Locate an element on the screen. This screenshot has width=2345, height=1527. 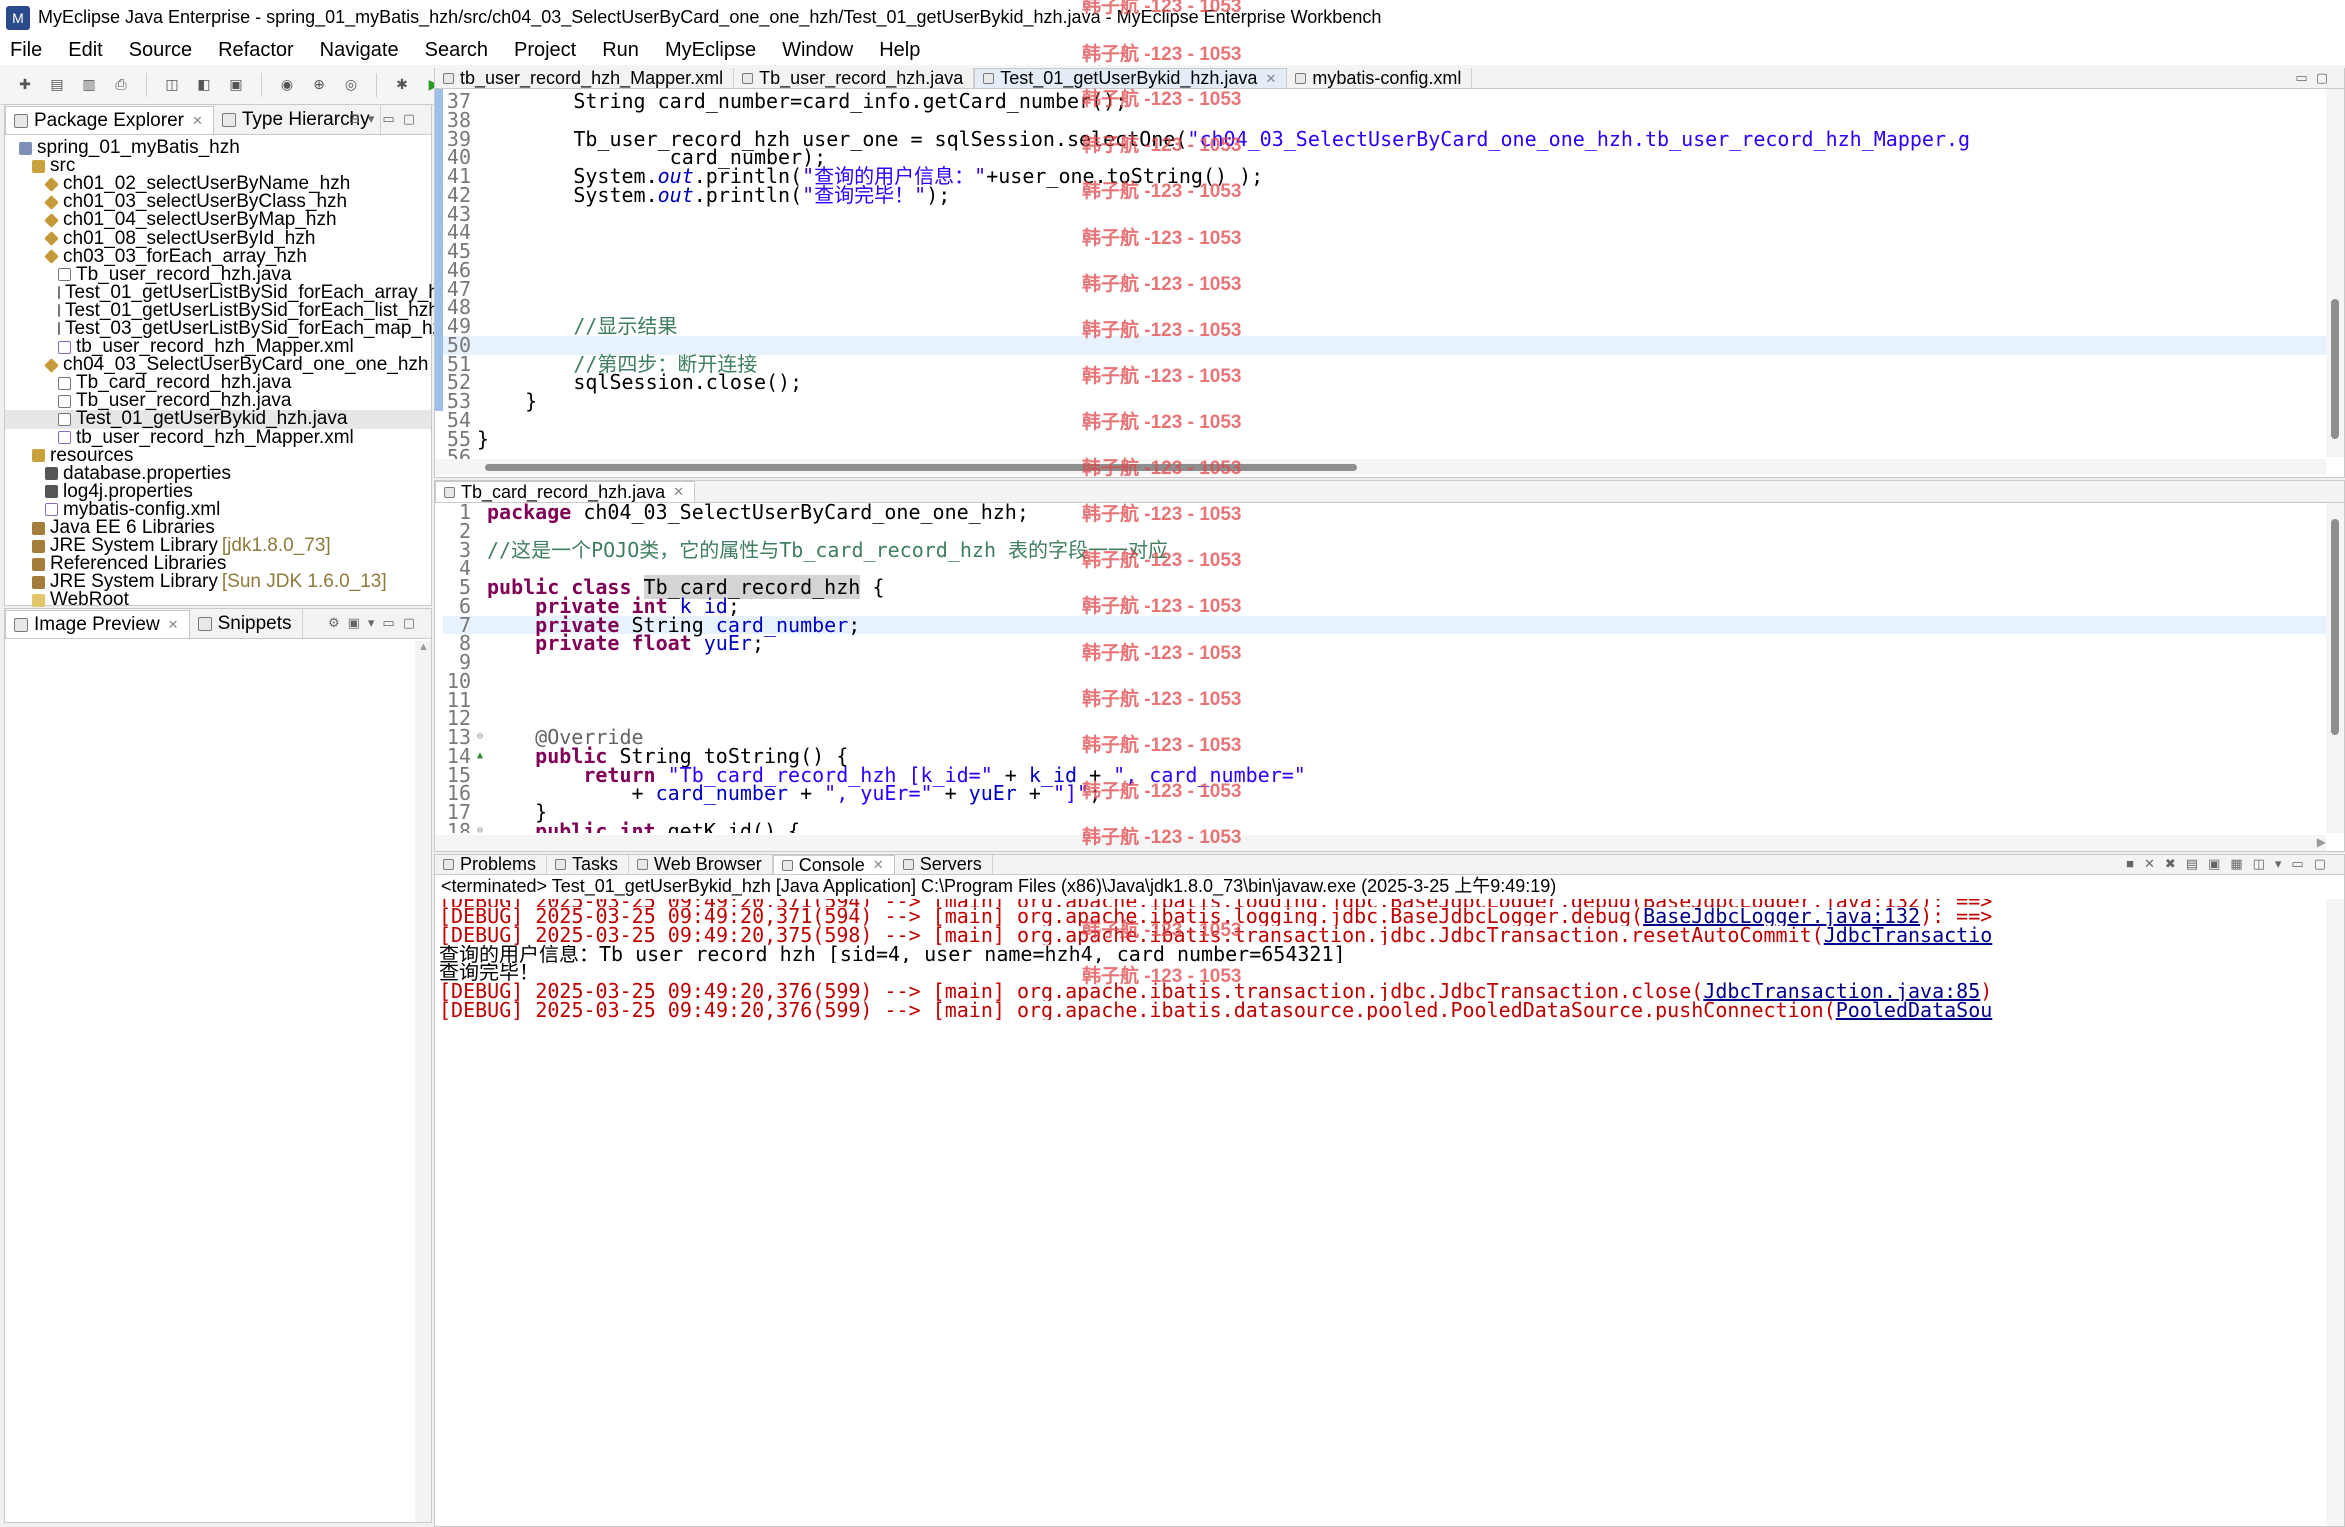
menu-source: Source is located at coordinates (160, 50).